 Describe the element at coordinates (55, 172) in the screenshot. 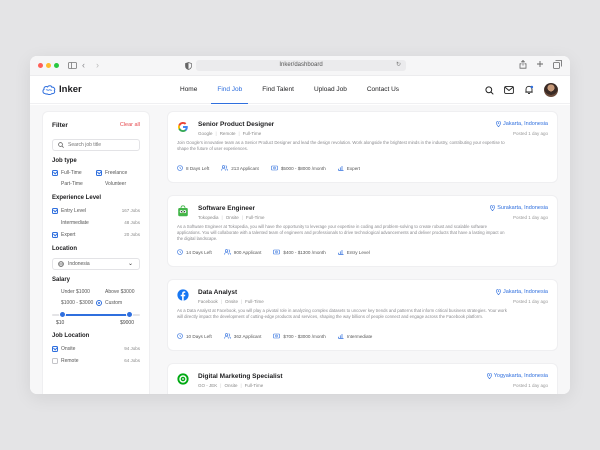

I see `full-time-checkbox` at that location.